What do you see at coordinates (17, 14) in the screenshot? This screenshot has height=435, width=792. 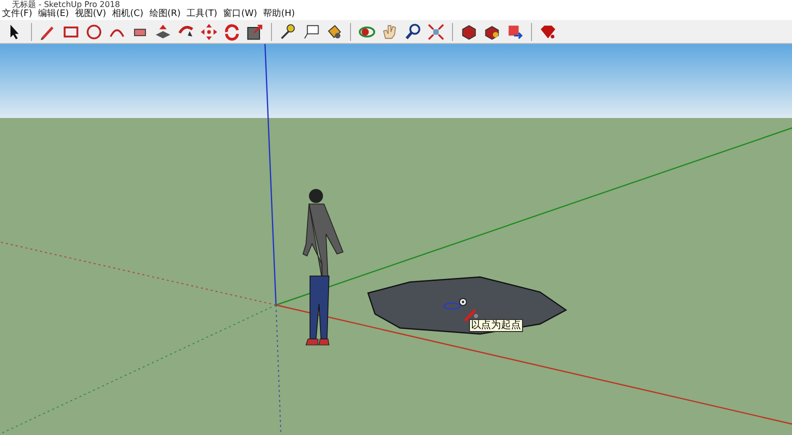 I see `menu-item: 文件(F)` at bounding box center [17, 14].